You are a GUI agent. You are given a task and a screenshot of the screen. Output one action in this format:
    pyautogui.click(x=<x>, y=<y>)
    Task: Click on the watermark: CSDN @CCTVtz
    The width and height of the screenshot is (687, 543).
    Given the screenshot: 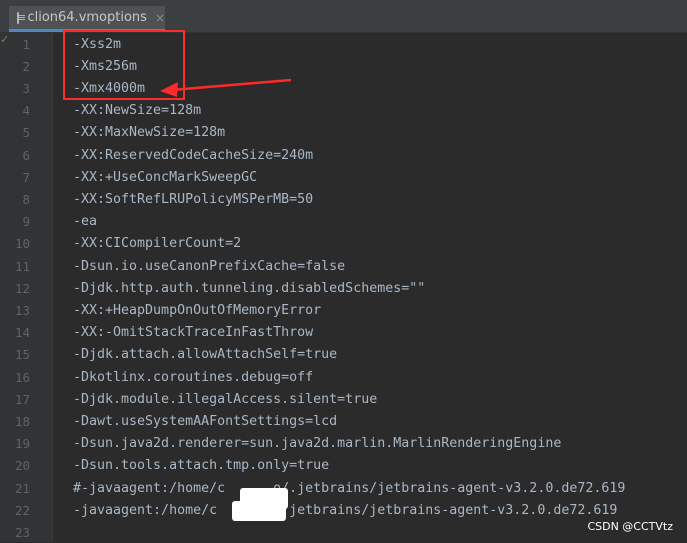 What is the action you would take?
    pyautogui.click(x=630, y=526)
    